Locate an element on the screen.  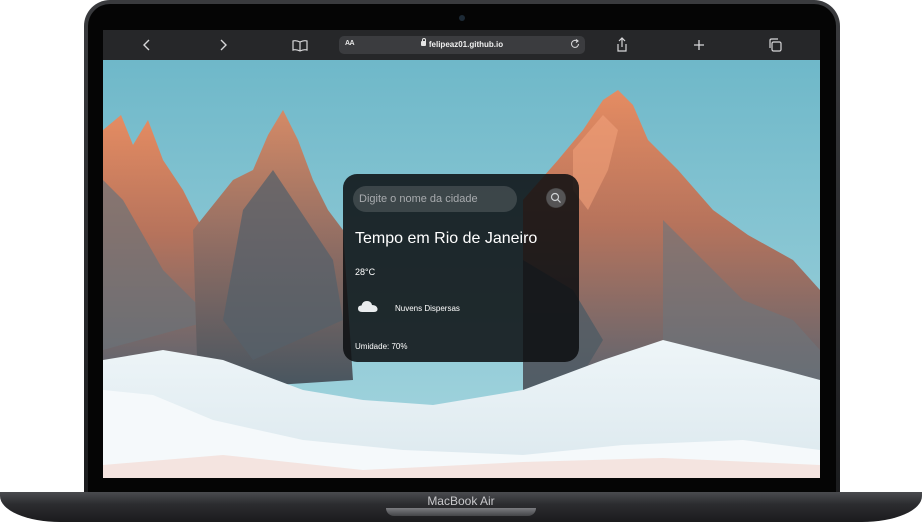
url-display: felipeaz01.github.io is located at coordinates (462, 43).